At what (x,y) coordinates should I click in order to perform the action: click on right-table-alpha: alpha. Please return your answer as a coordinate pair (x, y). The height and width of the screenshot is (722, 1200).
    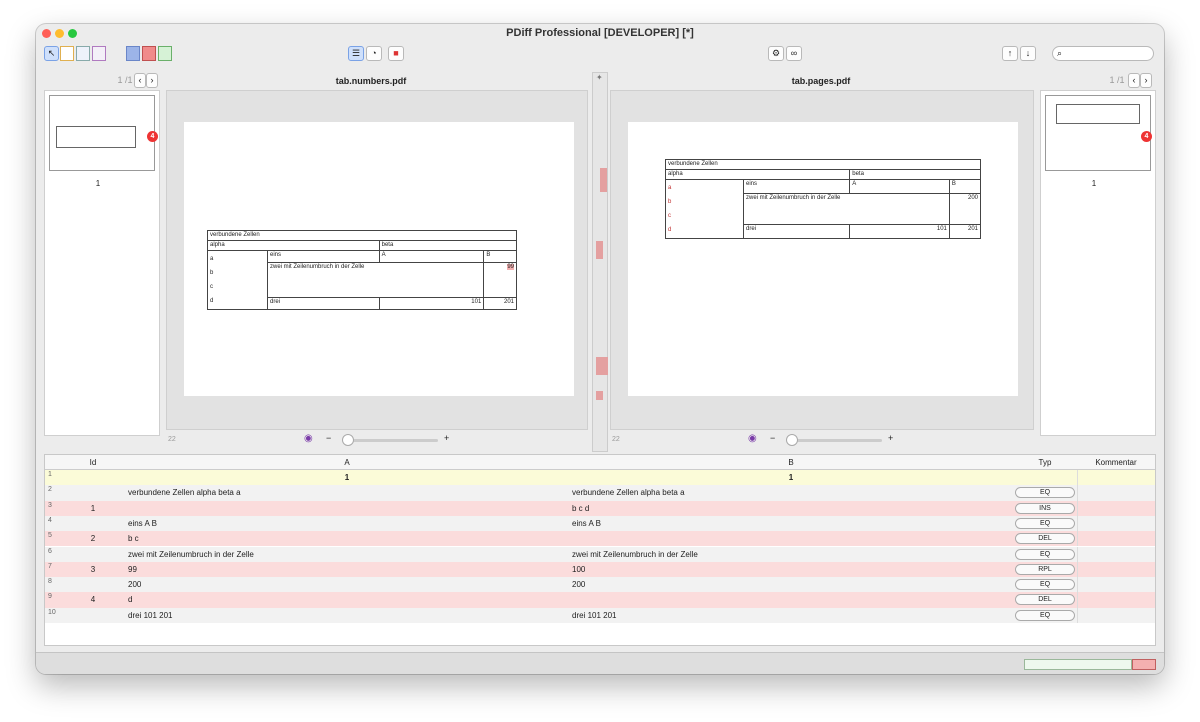
    Looking at the image, I should click on (757, 174).